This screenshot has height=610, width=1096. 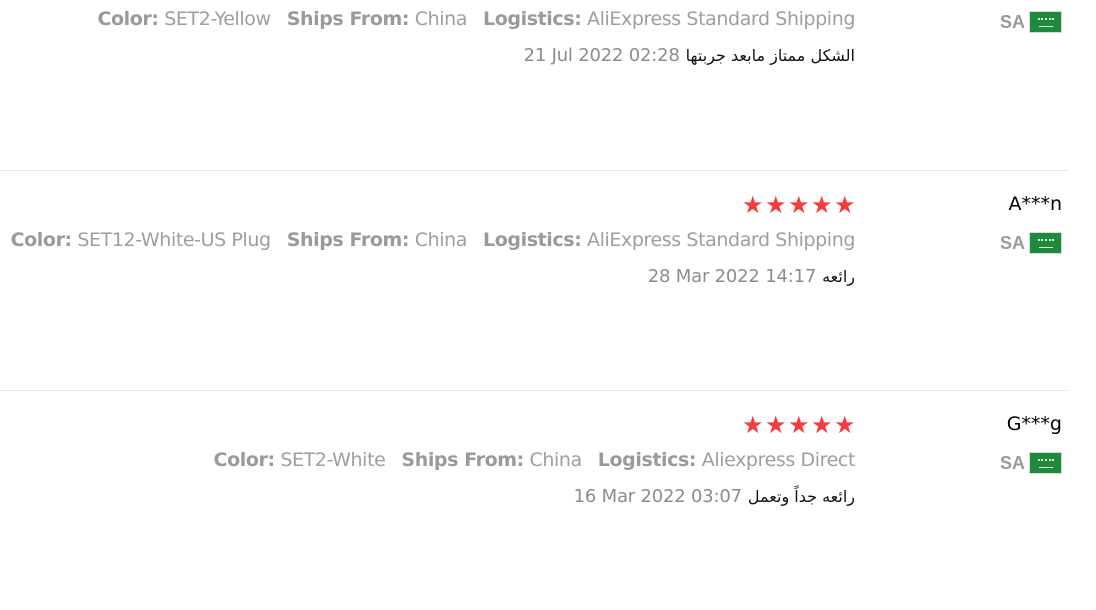 I want to click on review-date: 28 Mar 2022 14:17, so click(x=732, y=276).